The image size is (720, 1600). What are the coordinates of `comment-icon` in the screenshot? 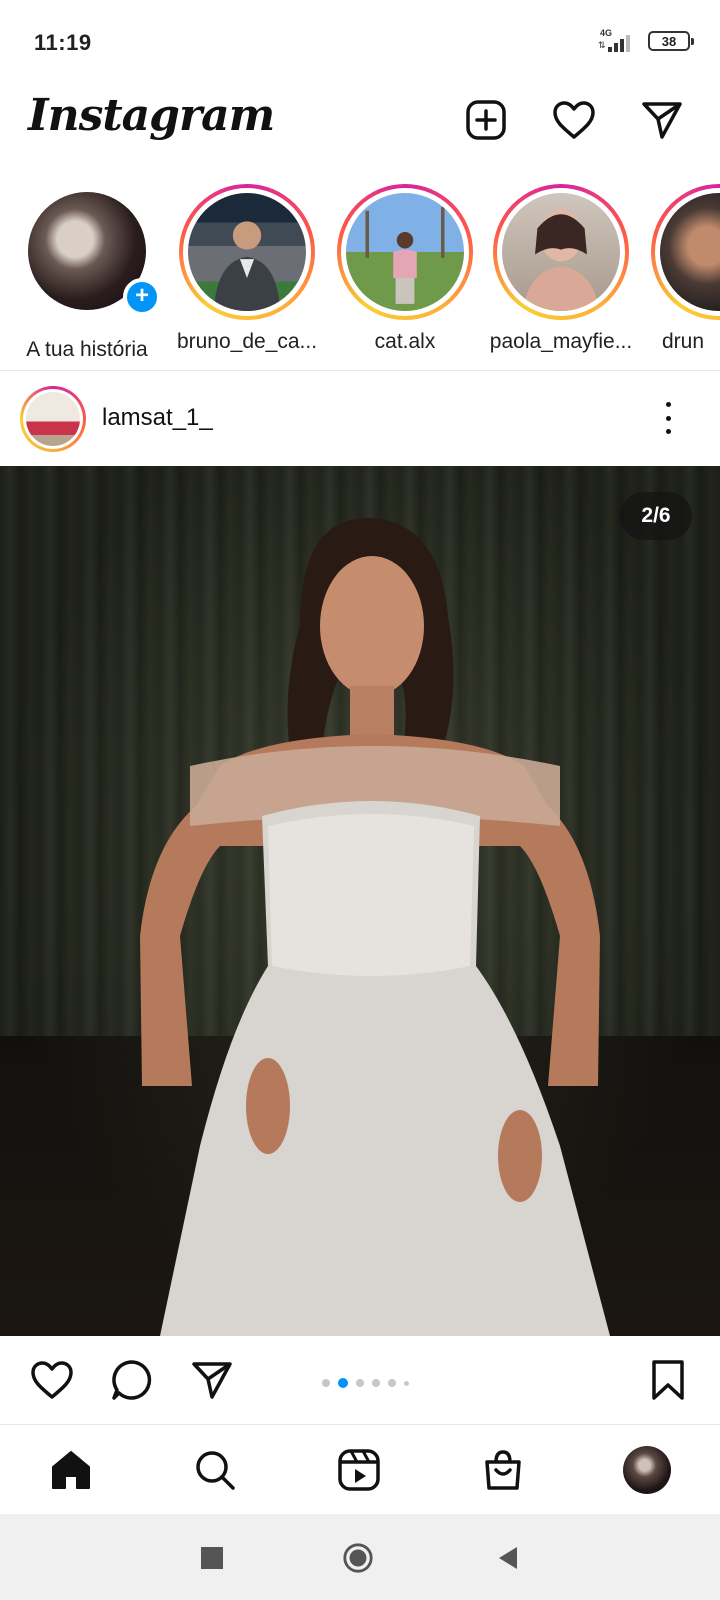 It's located at (132, 1380).